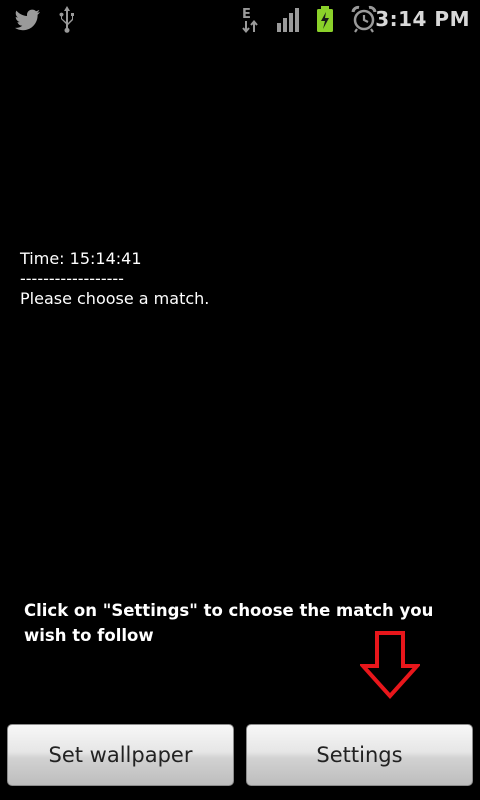 The width and height of the screenshot is (480, 800). What do you see at coordinates (364, 19) in the screenshot?
I see `alarm-icon` at bounding box center [364, 19].